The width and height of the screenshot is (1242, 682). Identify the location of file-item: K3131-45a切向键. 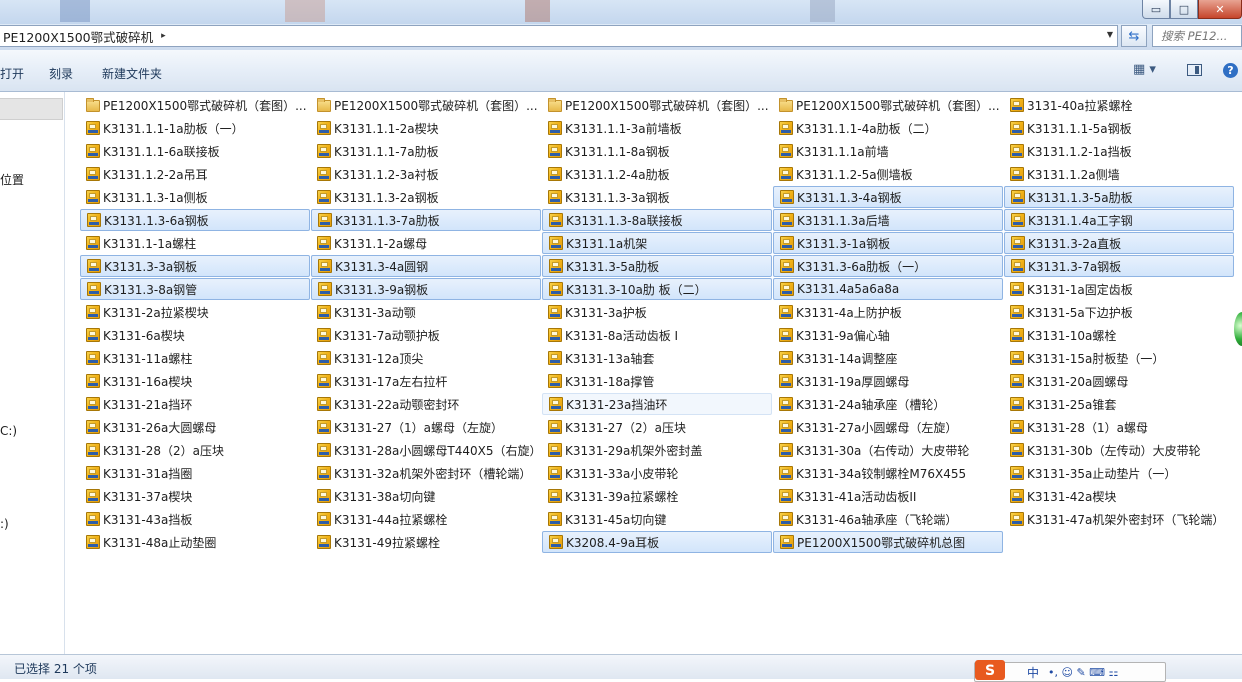
(657, 519).